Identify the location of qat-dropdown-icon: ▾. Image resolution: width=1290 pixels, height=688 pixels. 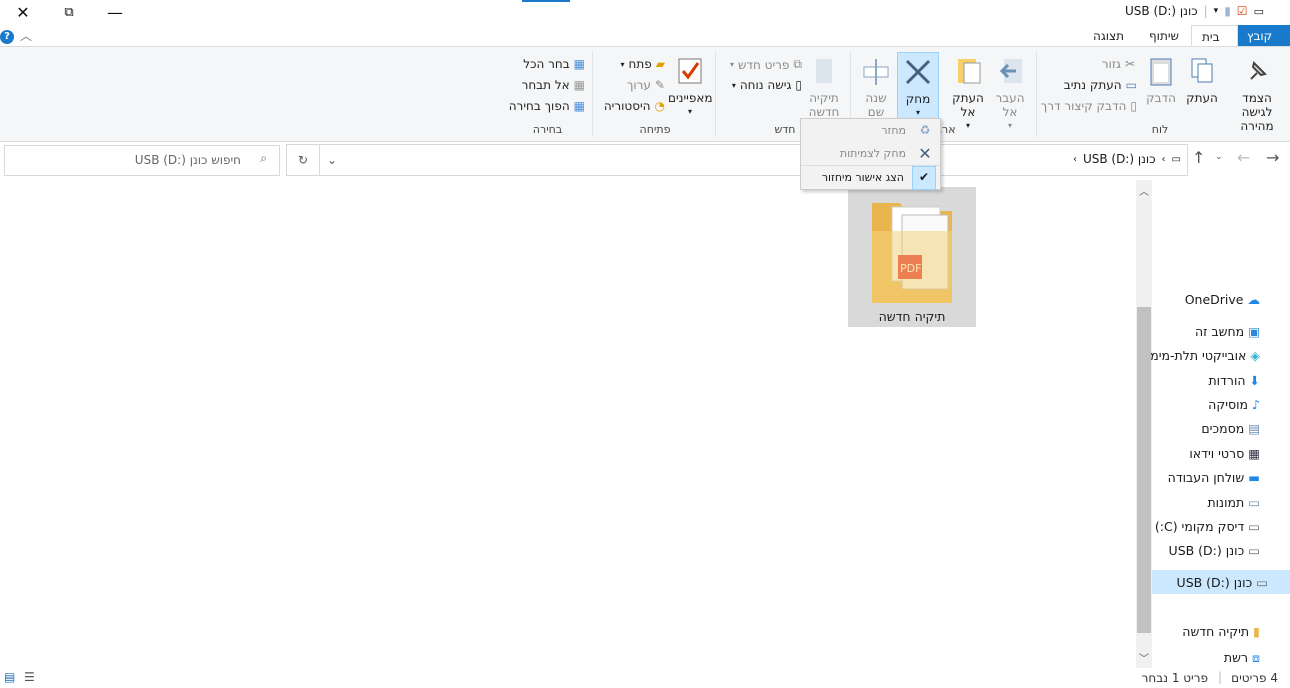
(1216, 11).